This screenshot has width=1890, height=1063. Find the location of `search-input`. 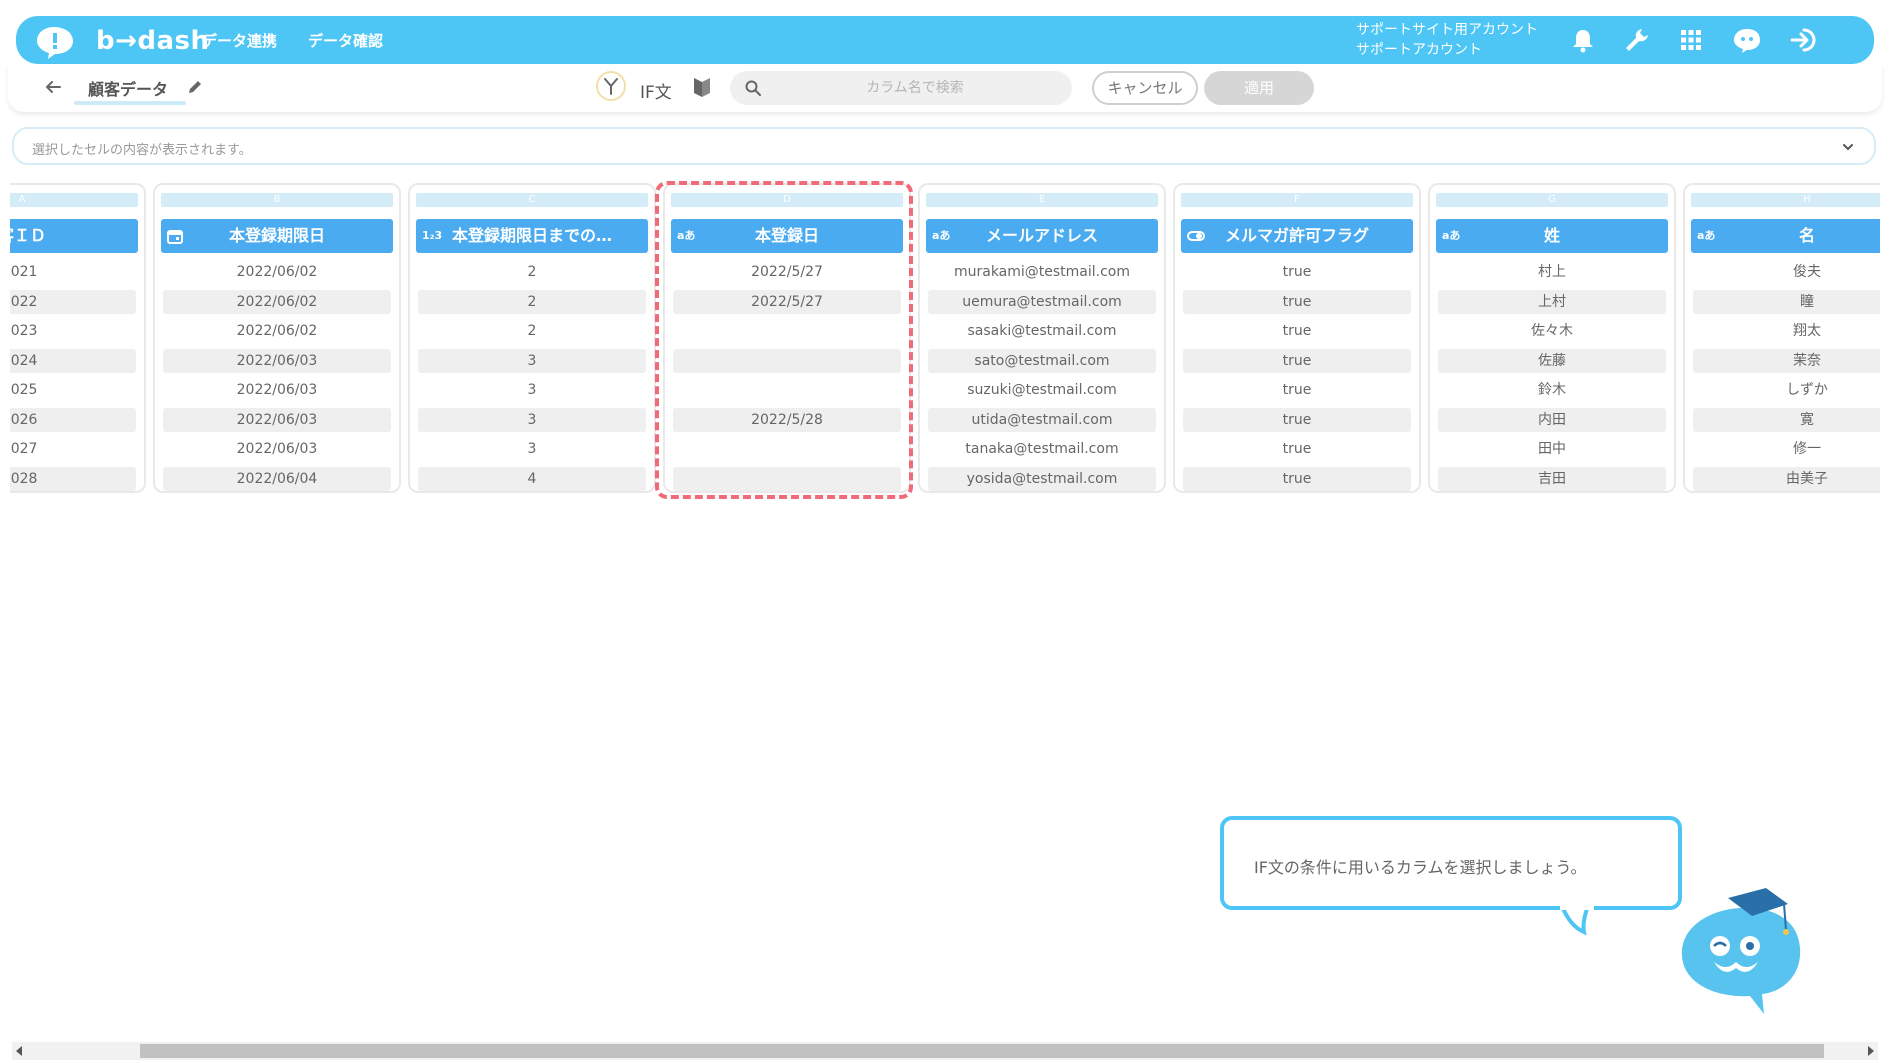

search-input is located at coordinates (915, 88).